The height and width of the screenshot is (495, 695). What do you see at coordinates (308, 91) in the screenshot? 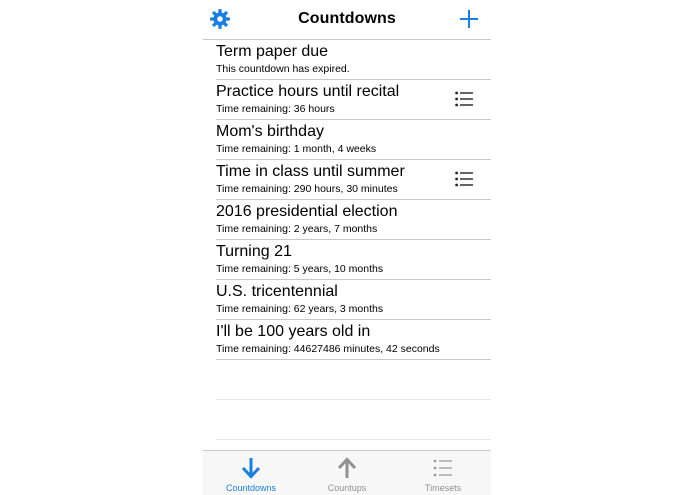
I see `countdown-title: Practice hours until recital` at bounding box center [308, 91].